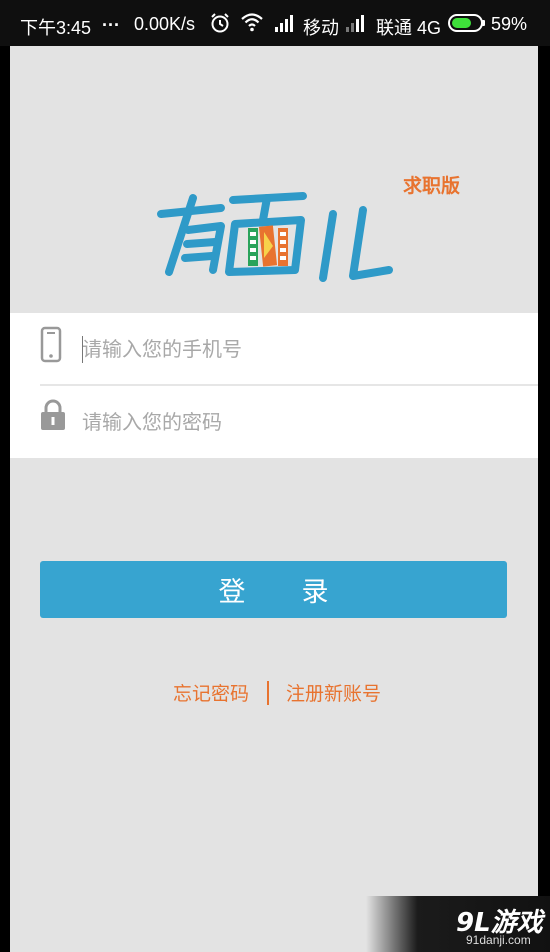 This screenshot has height=952, width=550. Describe the element at coordinates (321, 28) in the screenshot. I see `status-carrier-1: 移动` at that location.